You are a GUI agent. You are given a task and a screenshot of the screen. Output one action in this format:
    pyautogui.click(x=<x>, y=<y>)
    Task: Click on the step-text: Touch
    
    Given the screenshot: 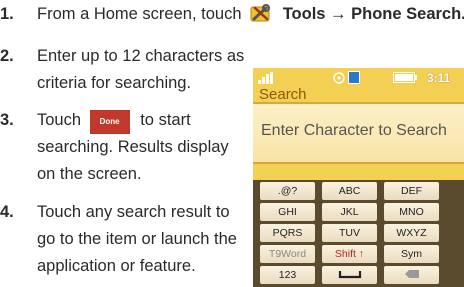 What is the action you would take?
    pyautogui.click(x=59, y=120)
    